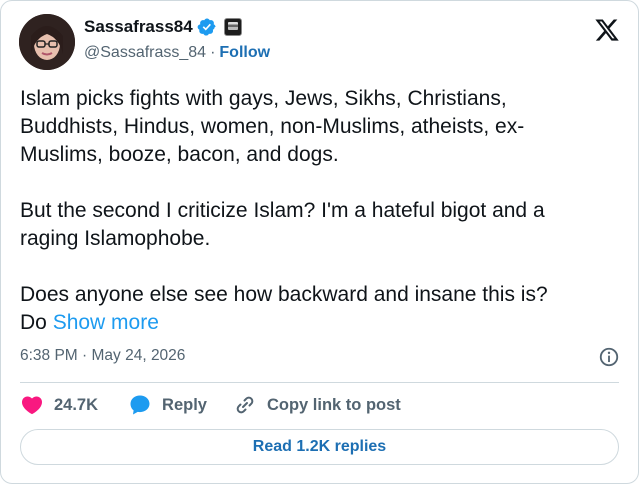 The image size is (639, 484). I want to click on follow-button: Follow, so click(244, 53).